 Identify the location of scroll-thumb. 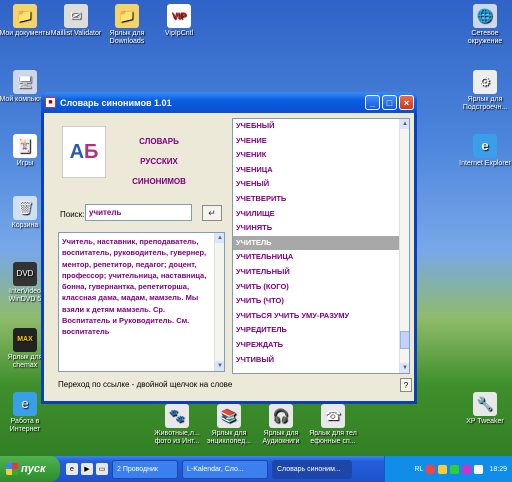
(404, 340).